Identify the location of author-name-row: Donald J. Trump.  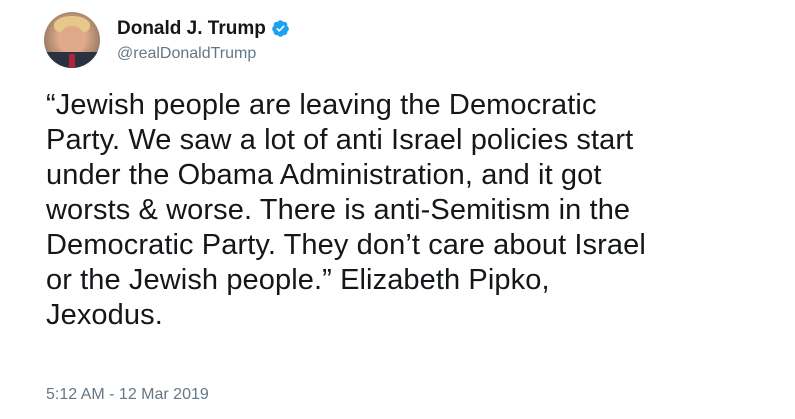
(203, 29).